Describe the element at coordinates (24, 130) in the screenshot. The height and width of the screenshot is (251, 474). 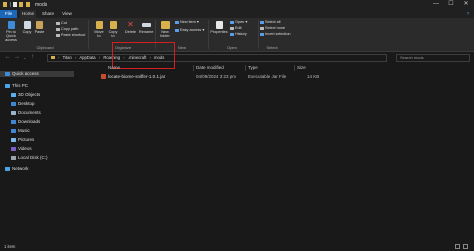
I see `nav-label: Music` at that location.